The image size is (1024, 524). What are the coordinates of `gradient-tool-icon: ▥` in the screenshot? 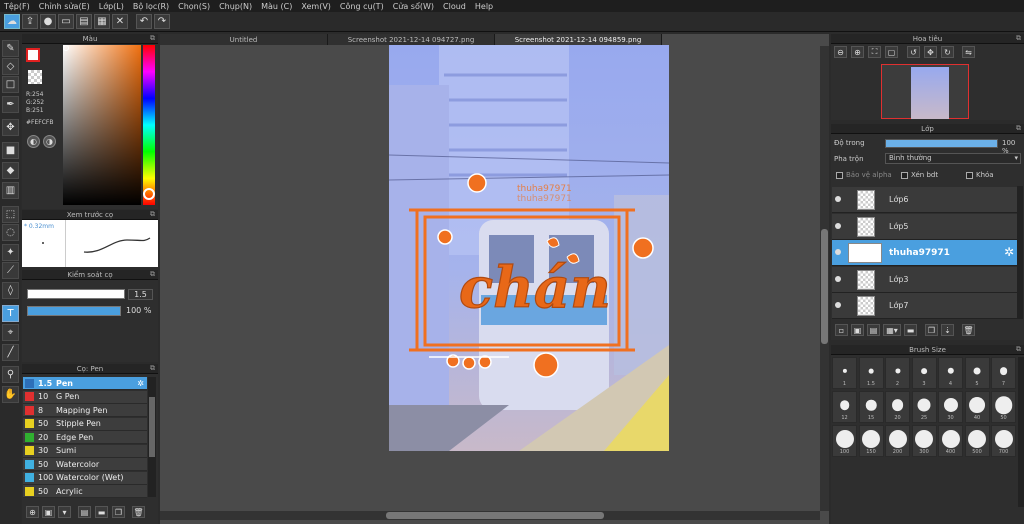 It's located at (10, 190).